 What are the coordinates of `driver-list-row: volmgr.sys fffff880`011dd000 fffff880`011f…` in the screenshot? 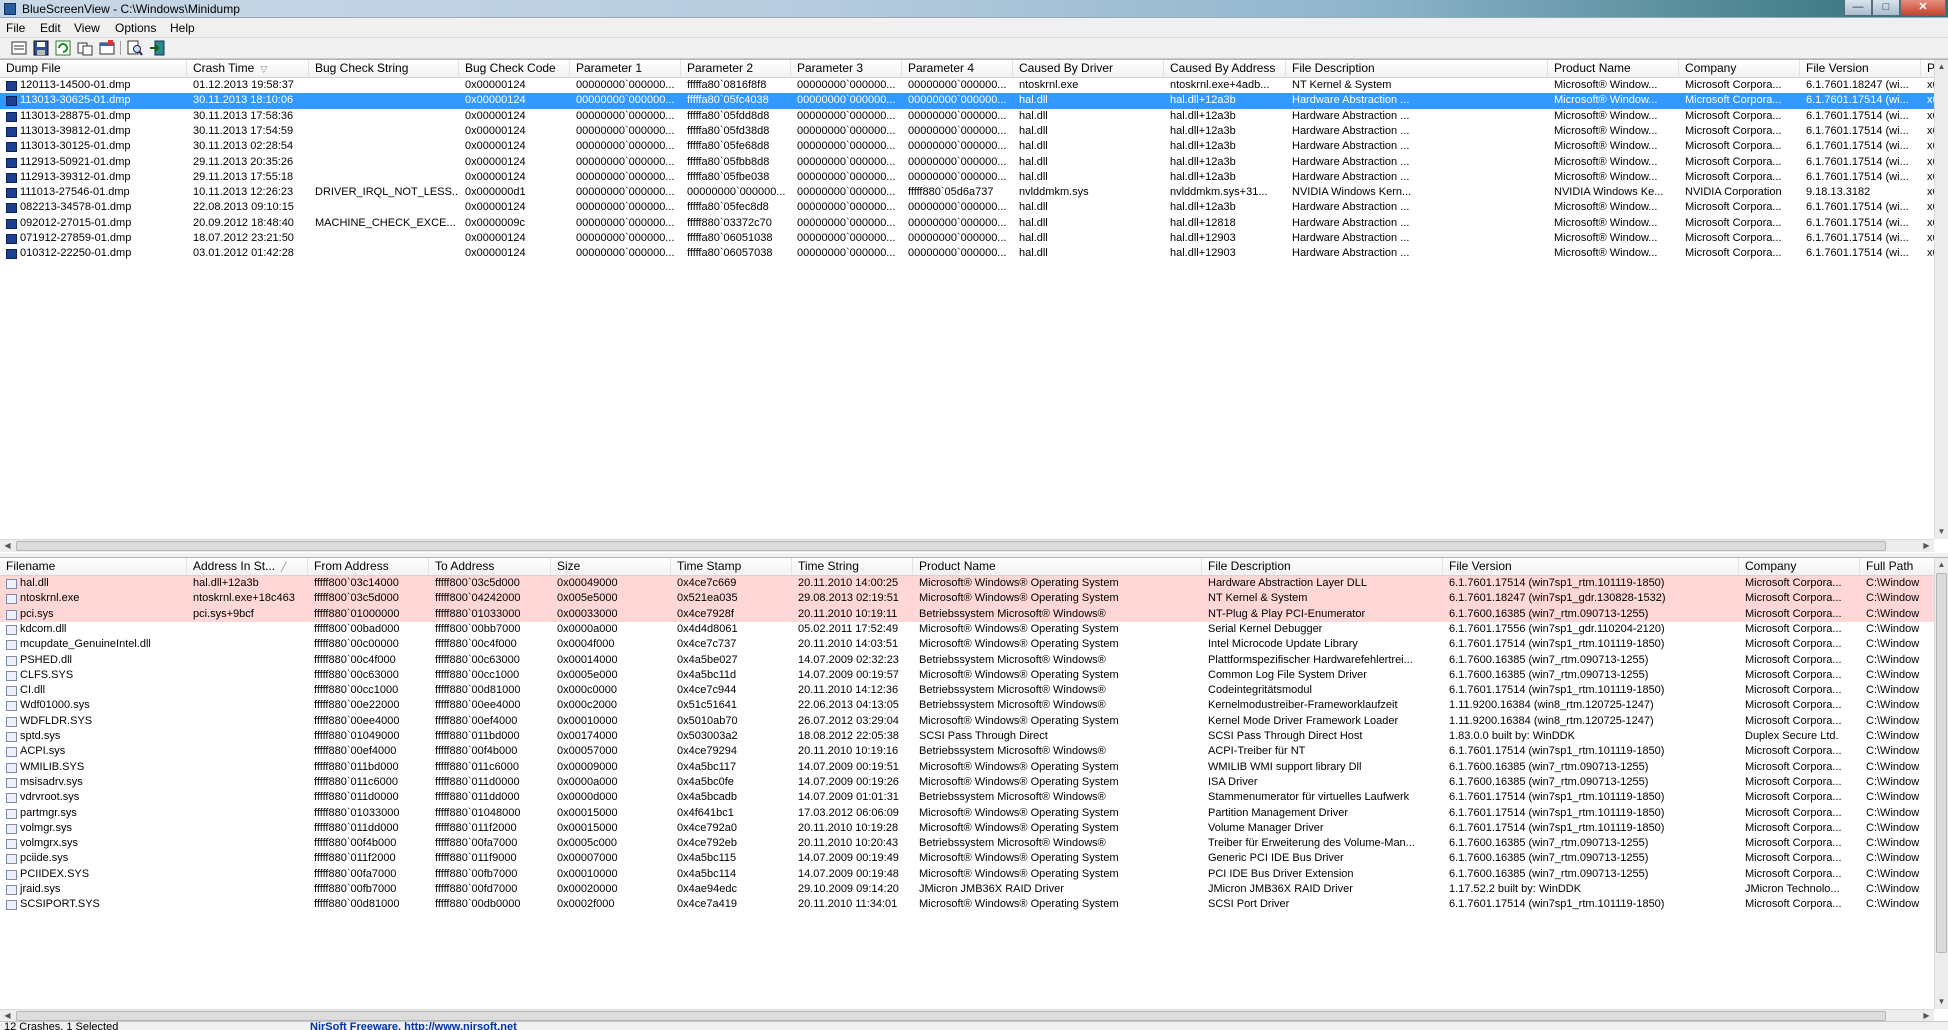 It's located at (974, 828).